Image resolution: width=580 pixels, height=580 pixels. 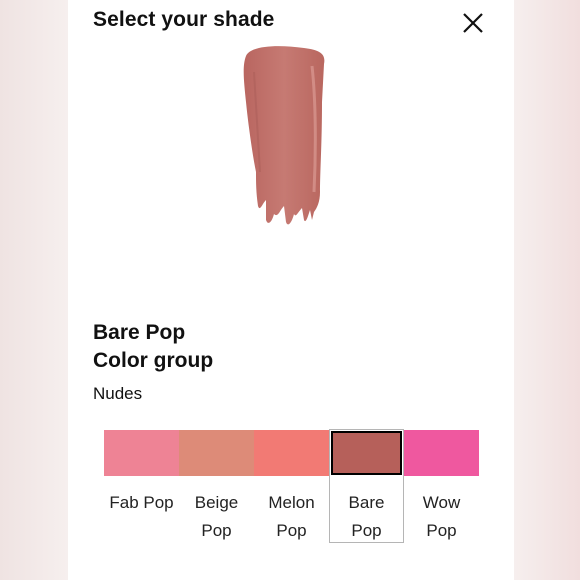 I want to click on shade-label-line1: Bare, so click(x=366, y=502).